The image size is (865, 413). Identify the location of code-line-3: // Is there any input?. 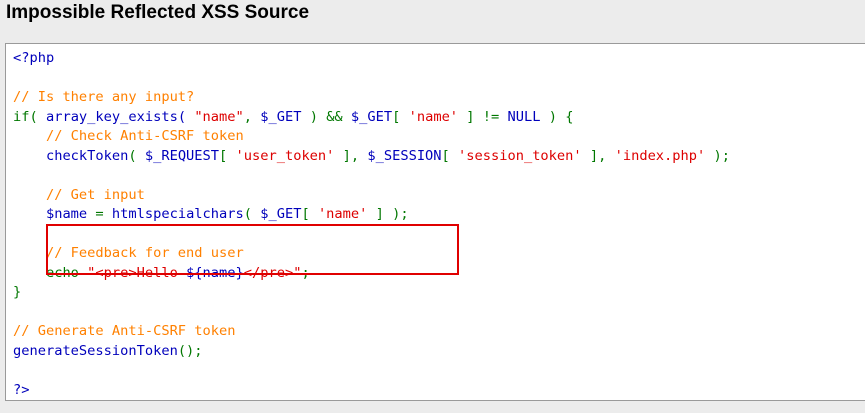
(371, 98).